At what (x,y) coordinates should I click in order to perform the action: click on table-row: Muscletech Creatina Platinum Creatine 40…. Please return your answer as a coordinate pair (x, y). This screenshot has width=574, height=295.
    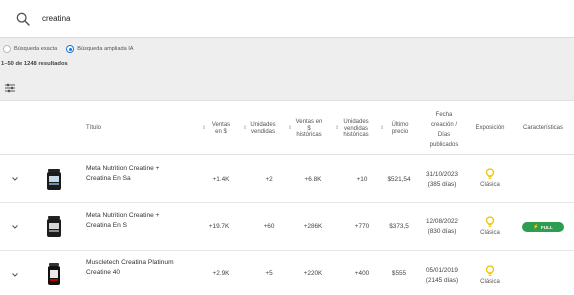
    Looking at the image, I should click on (287, 273).